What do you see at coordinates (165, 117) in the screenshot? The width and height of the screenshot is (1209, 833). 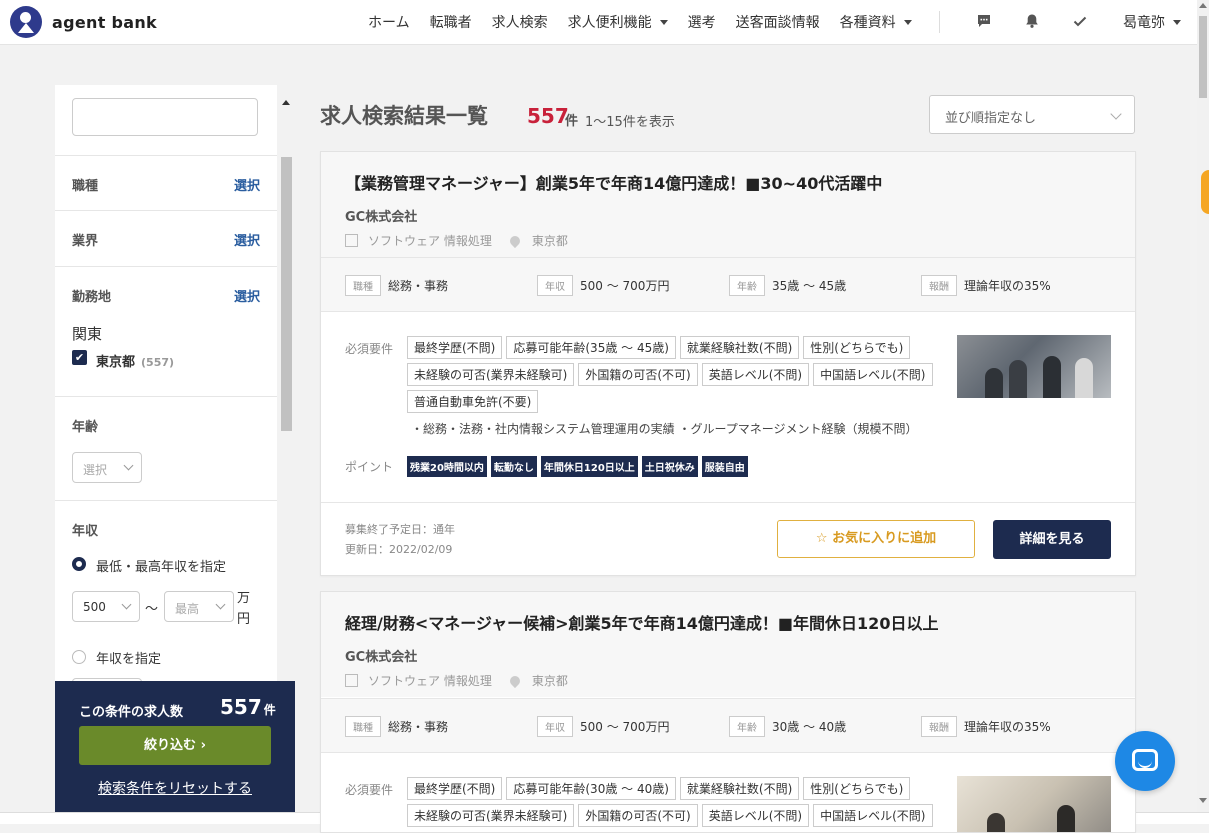 I see `keyword-input` at bounding box center [165, 117].